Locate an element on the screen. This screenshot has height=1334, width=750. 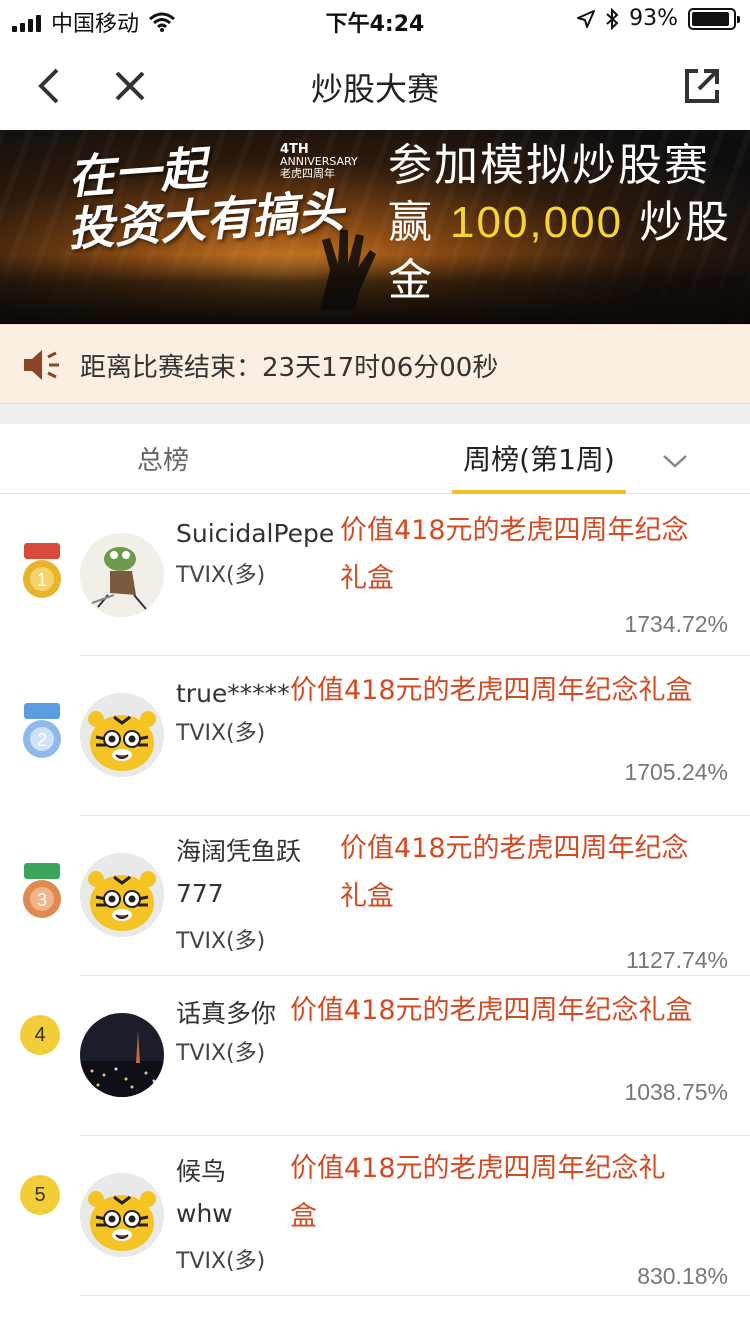
section-divider is located at coordinates (375, 414).